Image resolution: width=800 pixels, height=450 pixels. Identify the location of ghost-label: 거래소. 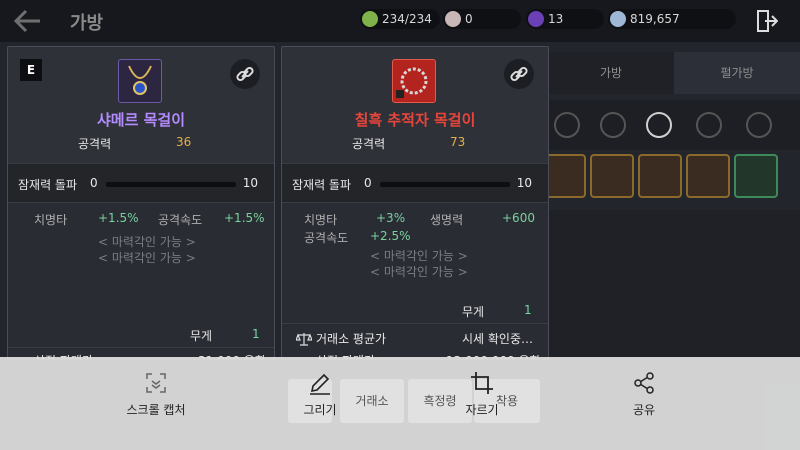
(372, 401).